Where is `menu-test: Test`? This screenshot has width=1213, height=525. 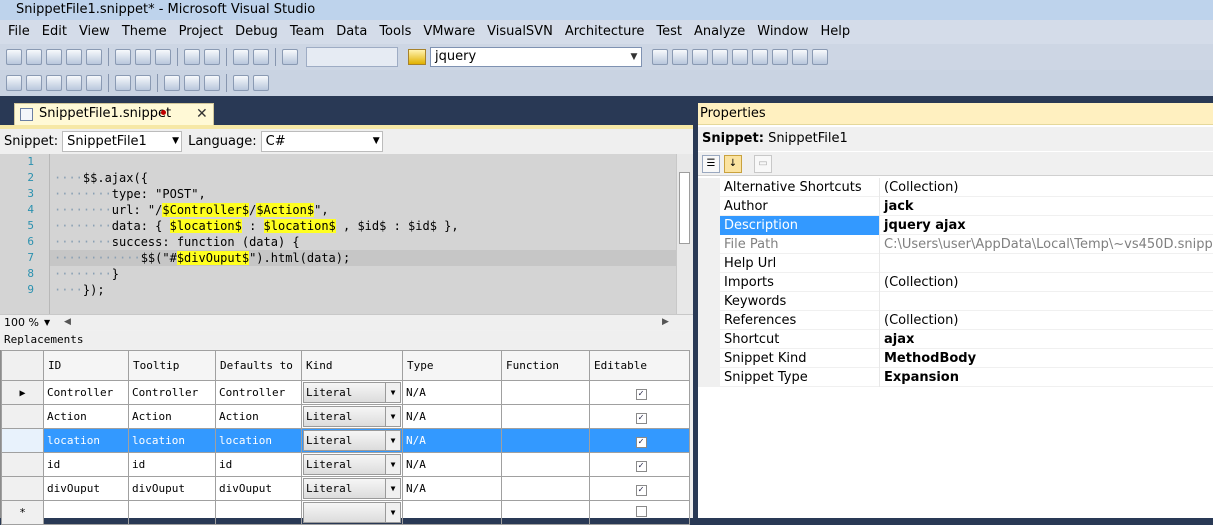 menu-test: Test is located at coordinates (669, 32).